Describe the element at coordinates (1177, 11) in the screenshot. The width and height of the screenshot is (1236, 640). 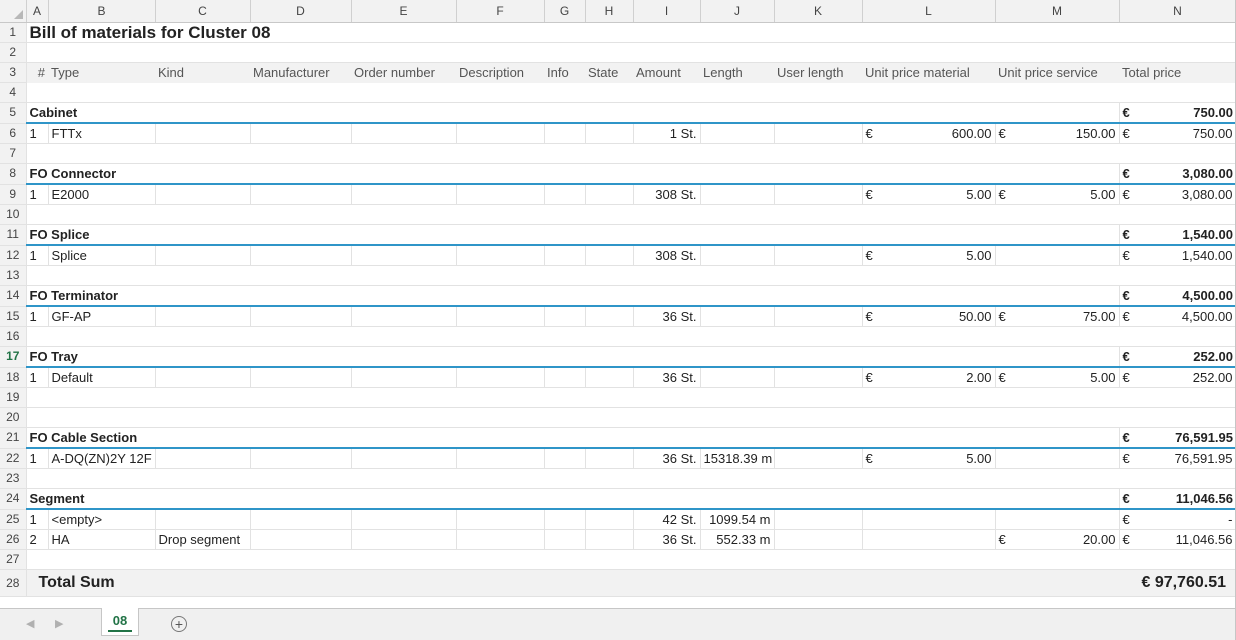
I see `column-header-n: N` at that location.